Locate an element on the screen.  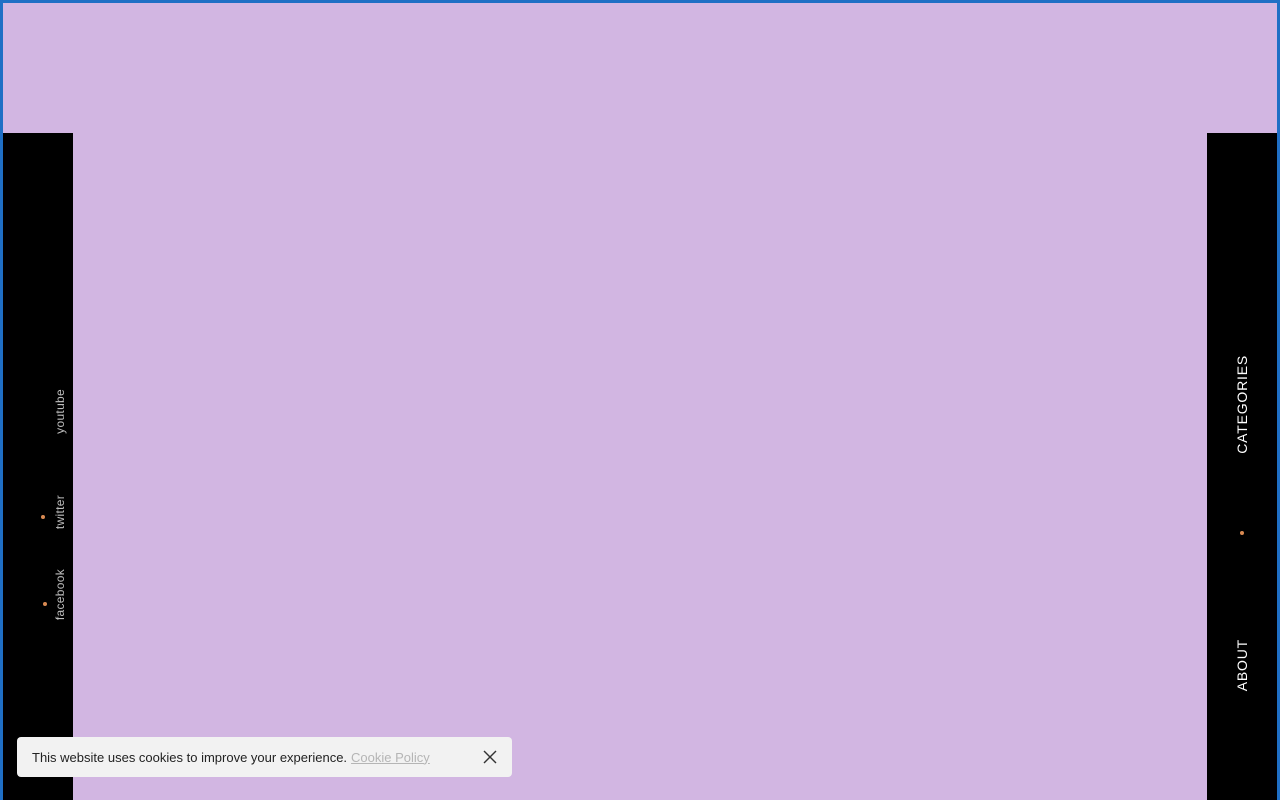
youtube-link: youtube is located at coordinates (60, 411).